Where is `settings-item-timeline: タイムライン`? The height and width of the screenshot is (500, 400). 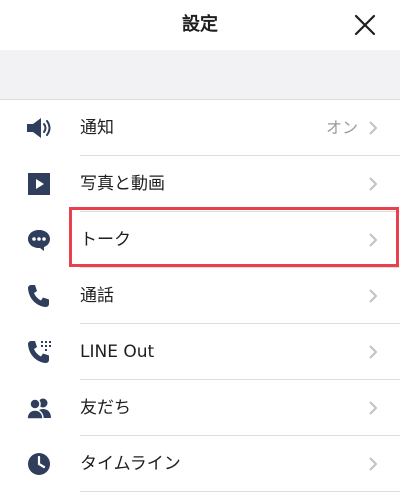
settings-item-timeline: タイムライン is located at coordinates (200, 464).